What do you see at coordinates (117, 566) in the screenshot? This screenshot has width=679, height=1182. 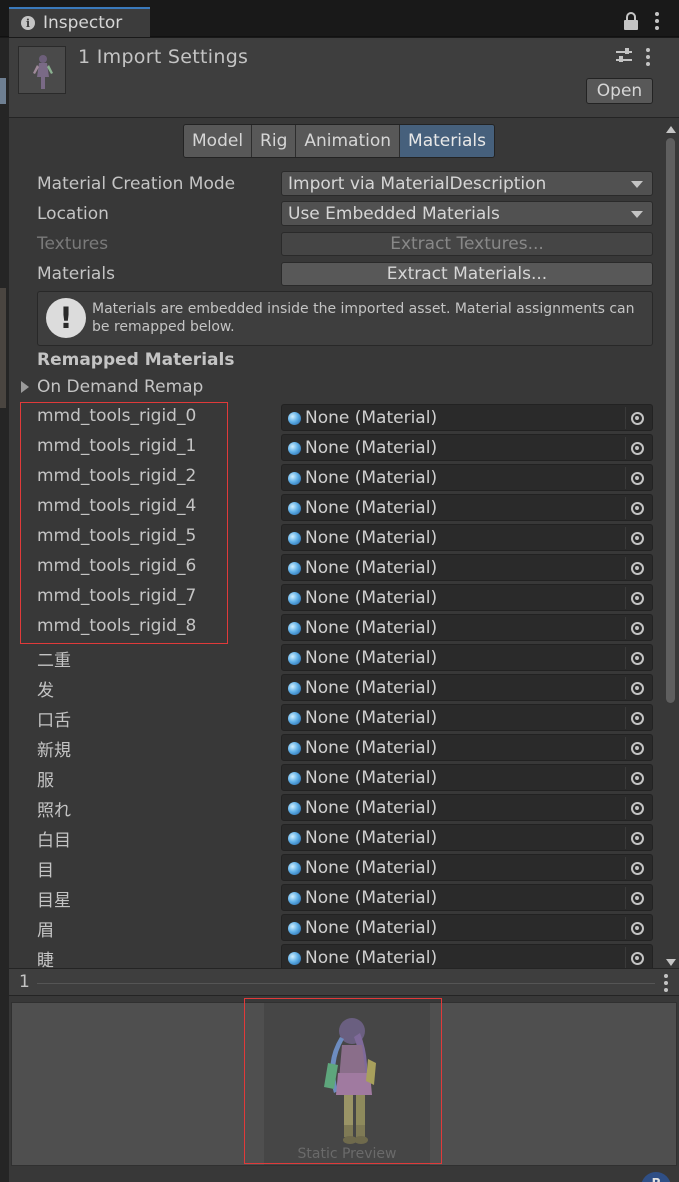 I see `material-slot-label: mmd_tools_rigid_6` at bounding box center [117, 566].